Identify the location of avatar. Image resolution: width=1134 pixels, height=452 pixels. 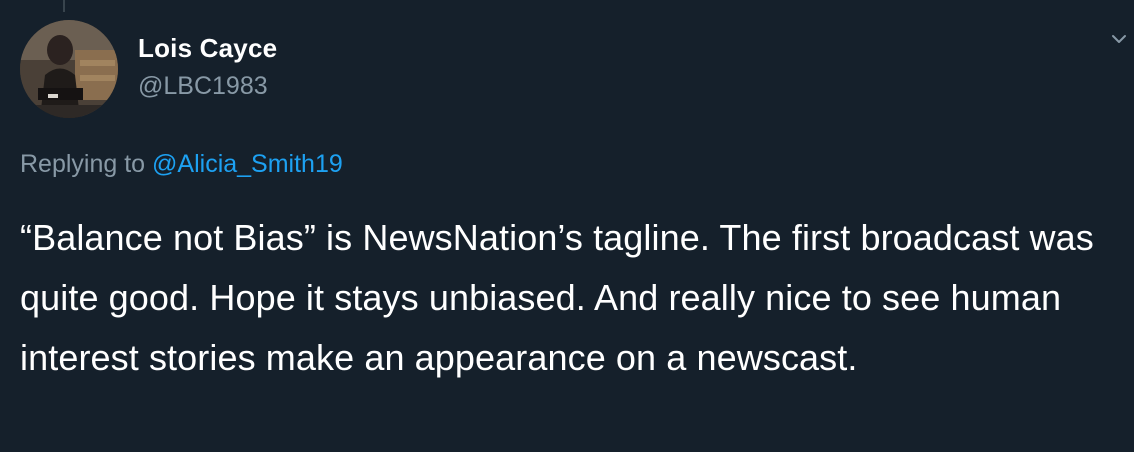
(69, 69).